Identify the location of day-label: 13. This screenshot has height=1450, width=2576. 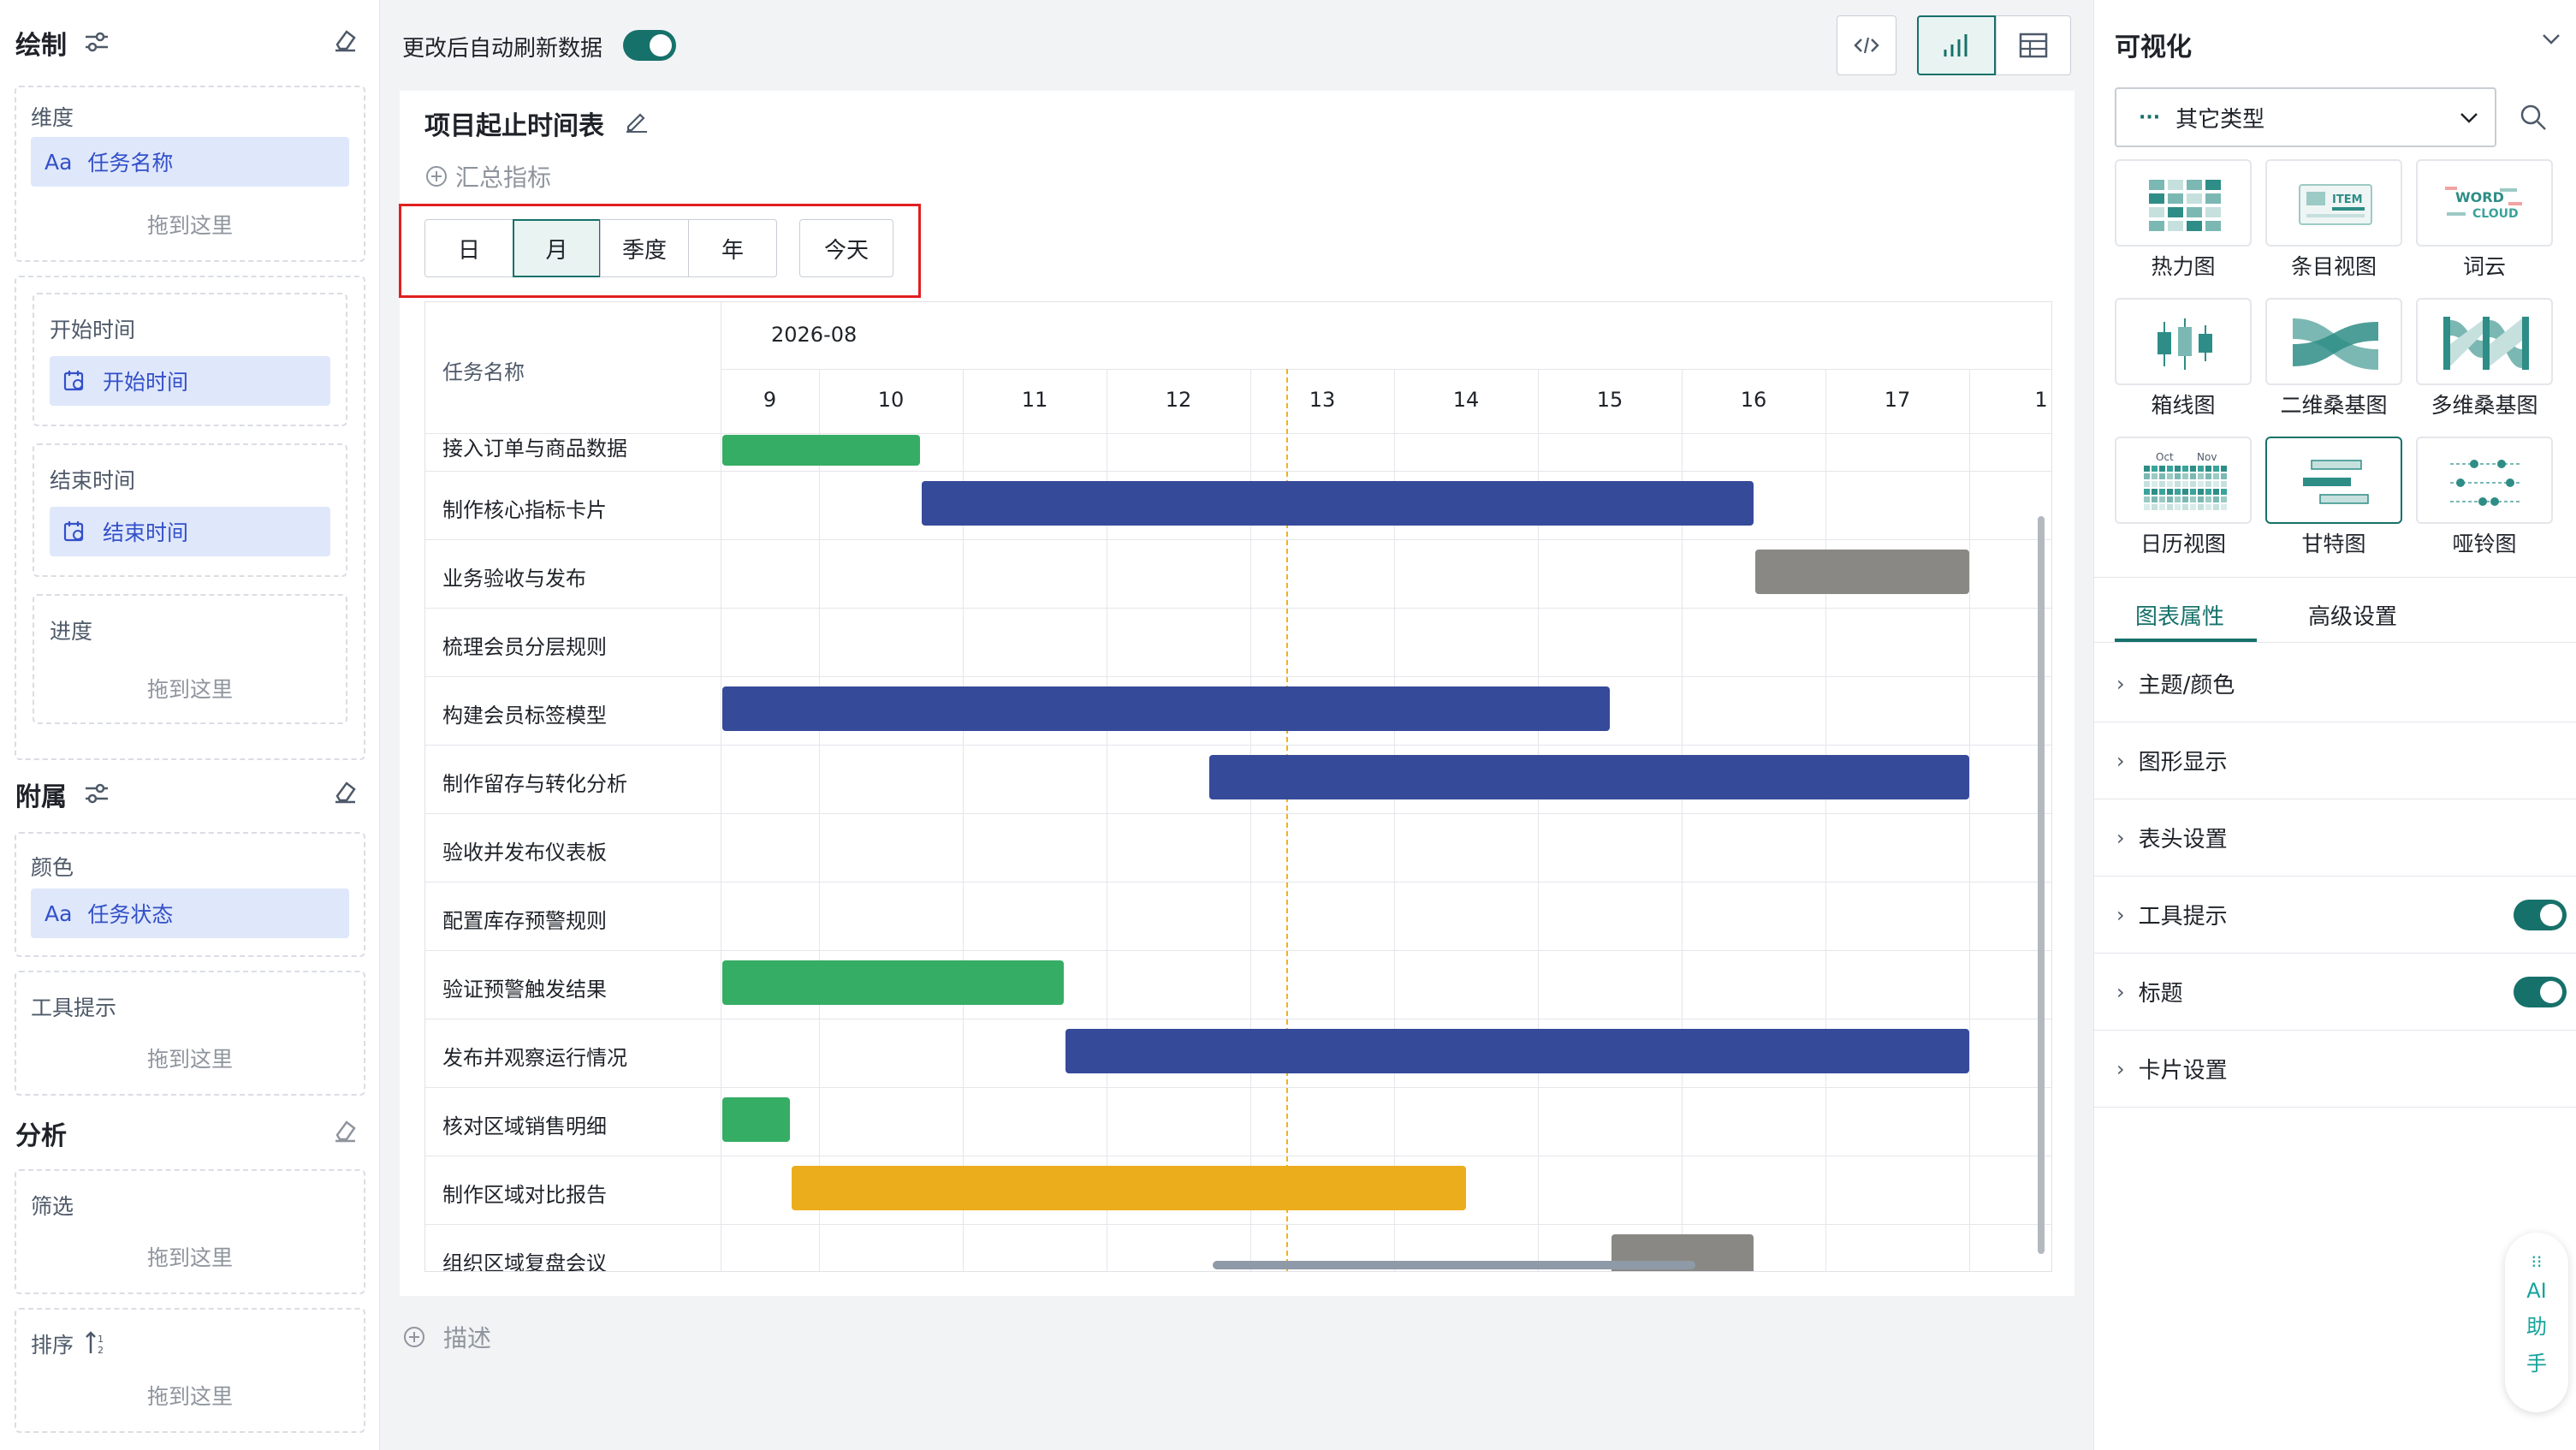
(1322, 400).